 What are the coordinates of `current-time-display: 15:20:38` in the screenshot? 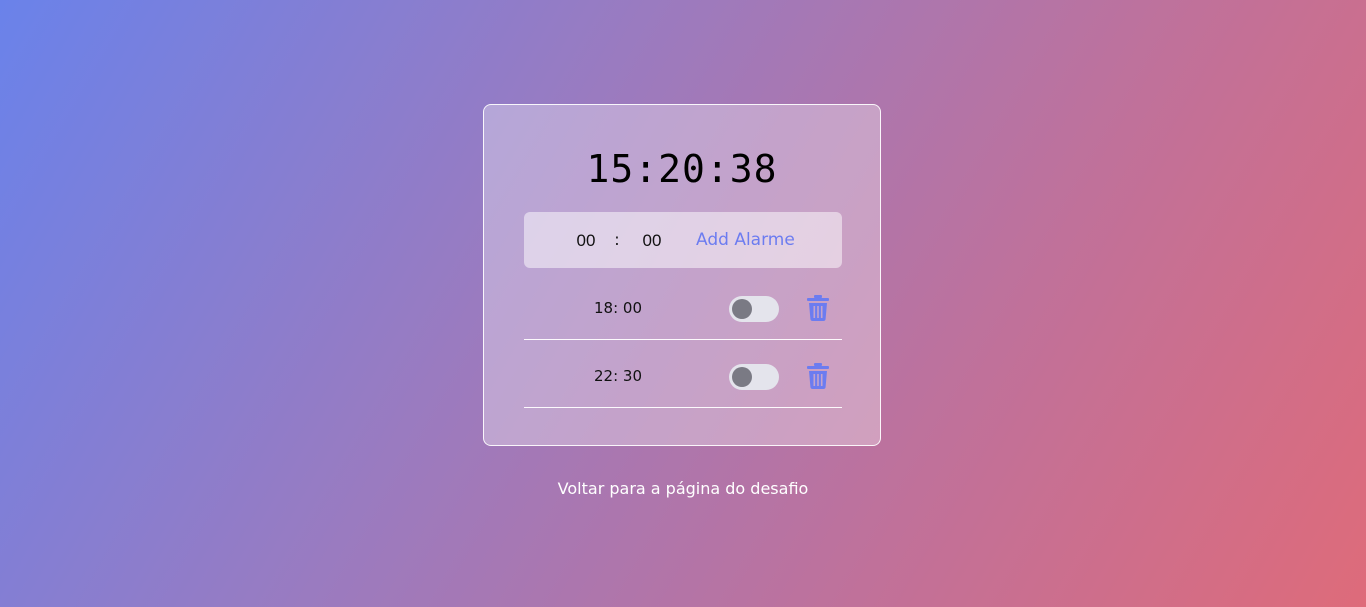 It's located at (682, 169).